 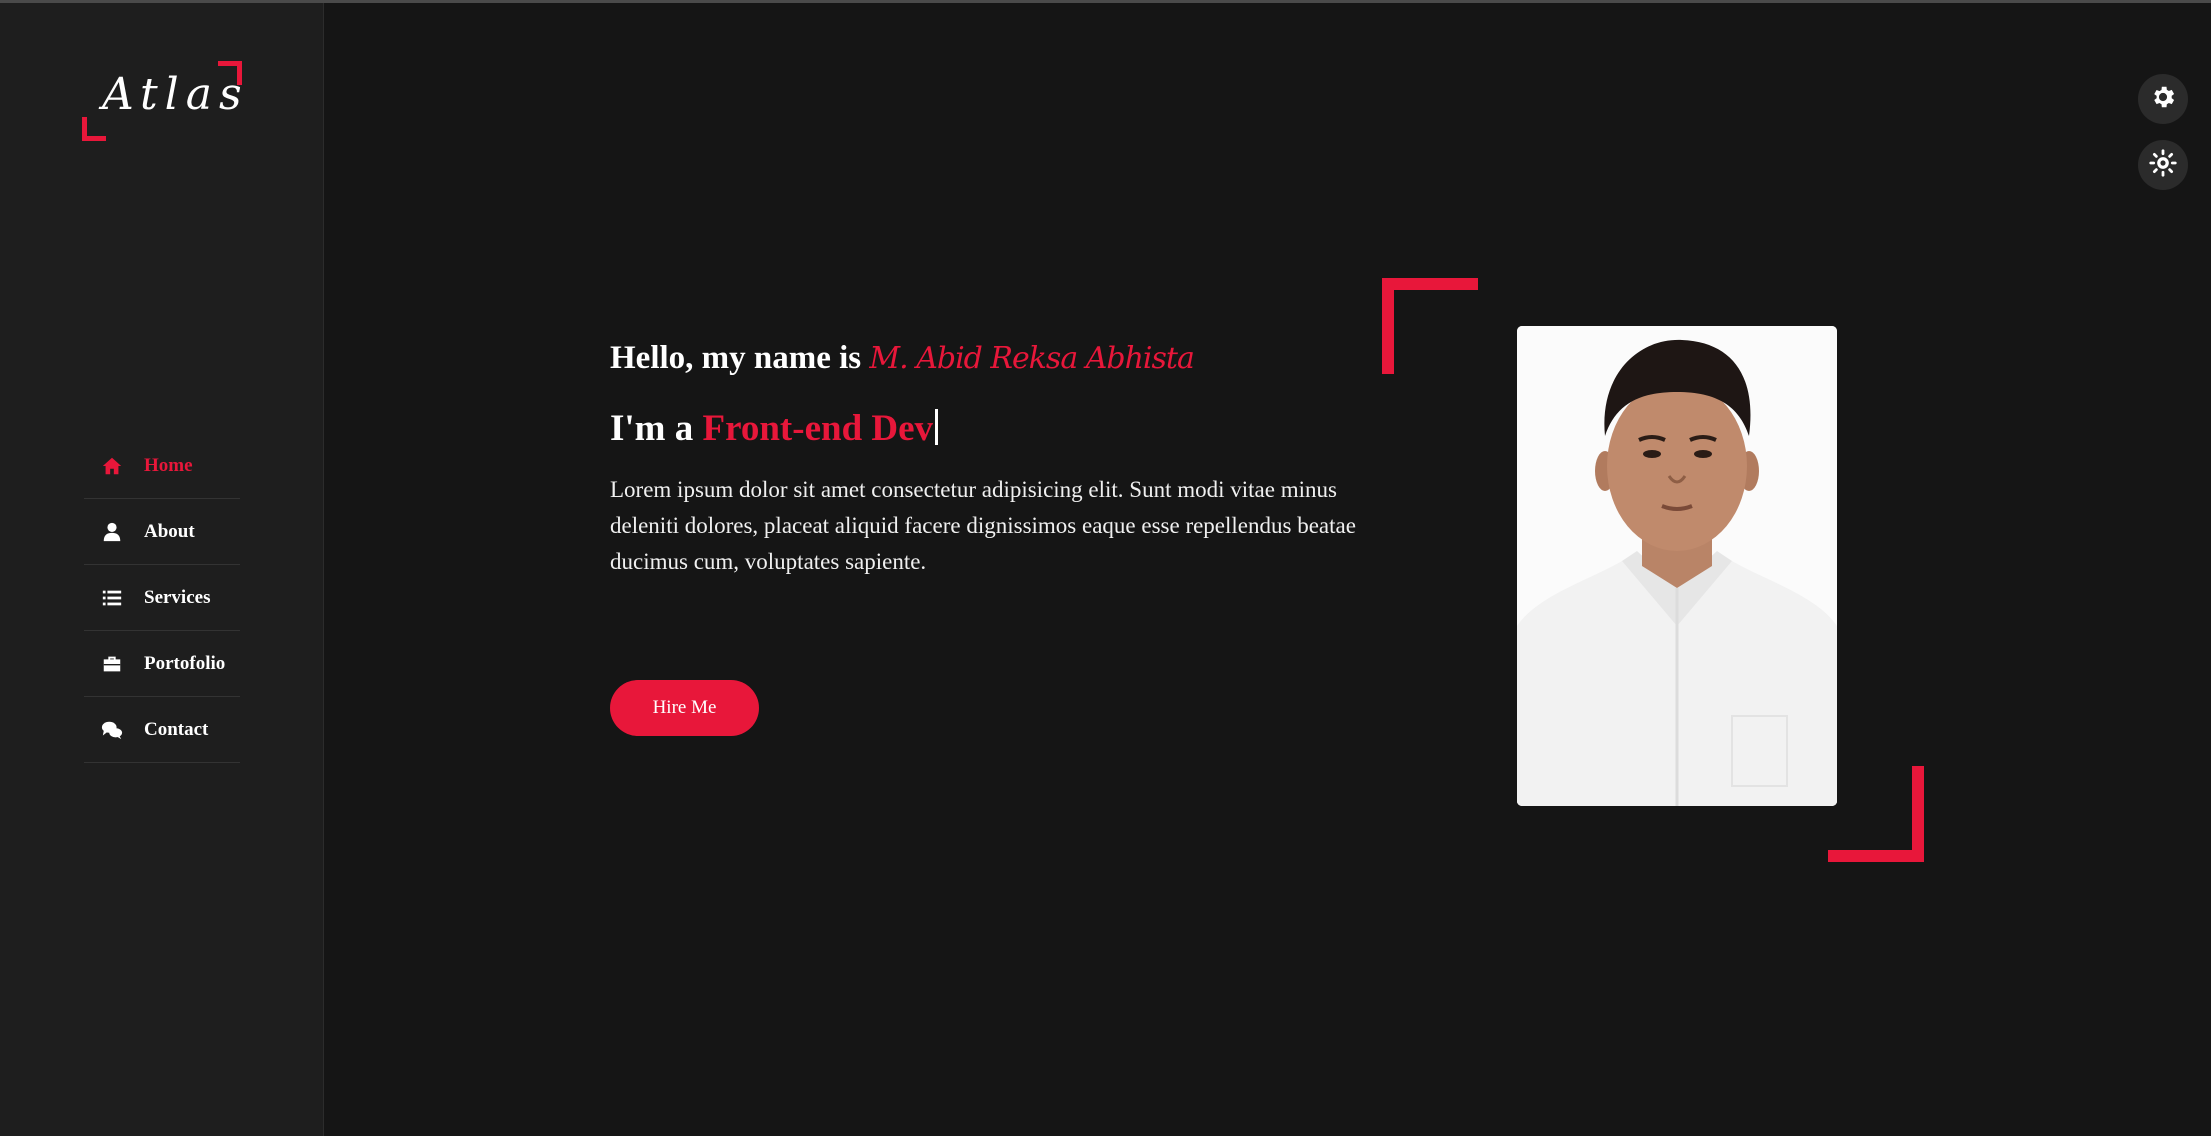 What do you see at coordinates (736, 358) in the screenshot?
I see `greeting-text: Hello, my name is` at bounding box center [736, 358].